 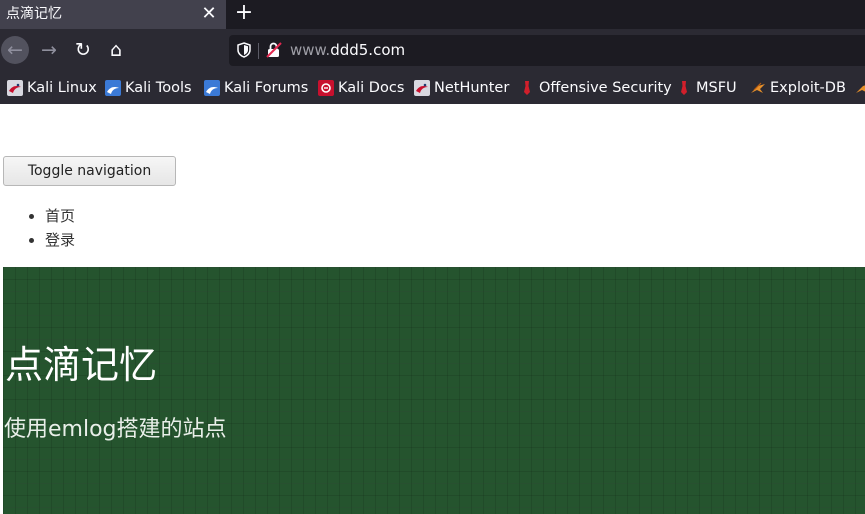 I want to click on bookmark-label: NetHunter, so click(x=472, y=88).